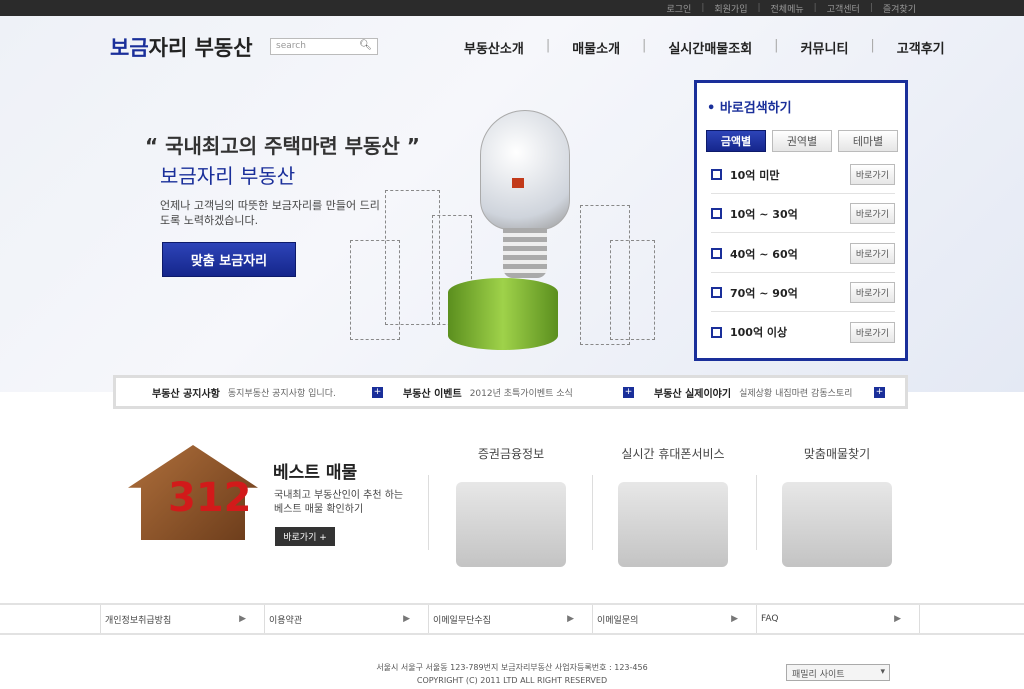 The height and width of the screenshot is (689, 1024). Describe the element at coordinates (843, 8) in the screenshot. I see `customer-center-link: 고객센터` at that location.